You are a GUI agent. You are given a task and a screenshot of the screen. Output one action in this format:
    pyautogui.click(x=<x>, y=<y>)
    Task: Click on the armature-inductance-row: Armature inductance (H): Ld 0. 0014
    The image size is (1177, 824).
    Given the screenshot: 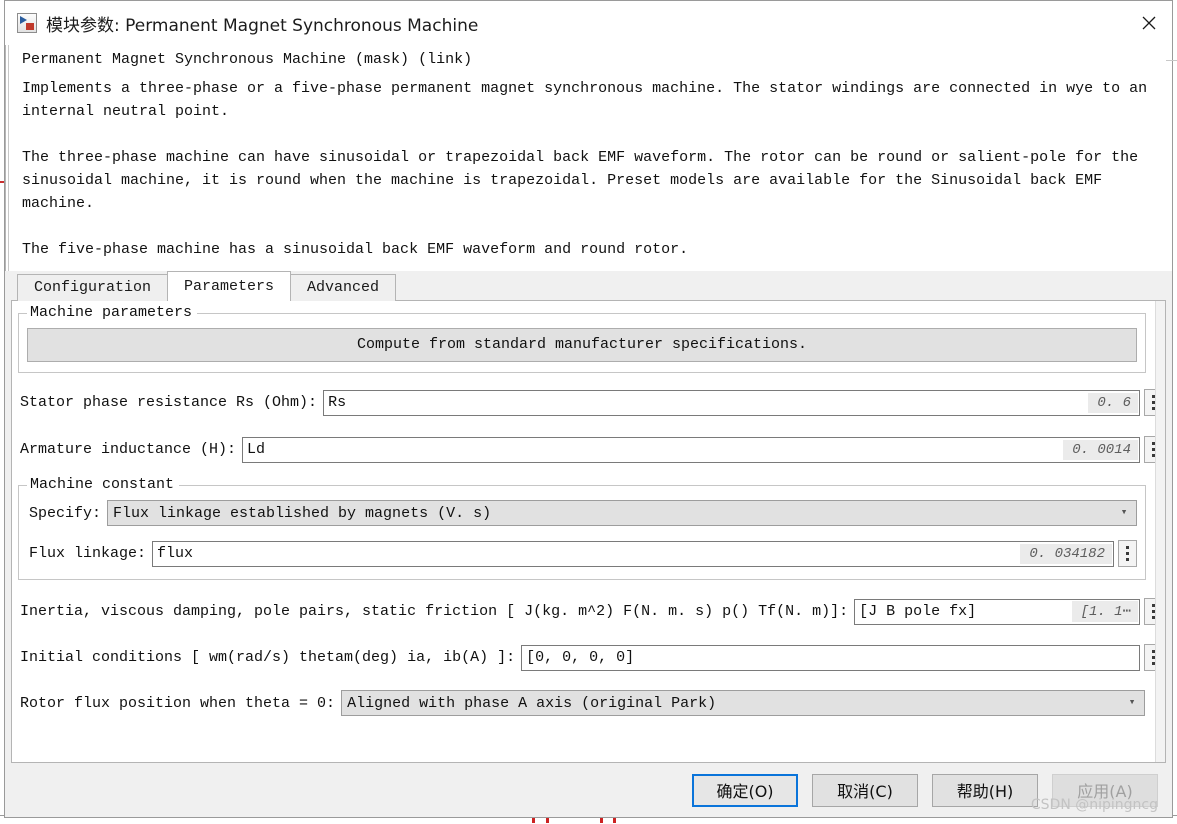 What is the action you would take?
    pyautogui.click(x=591, y=449)
    